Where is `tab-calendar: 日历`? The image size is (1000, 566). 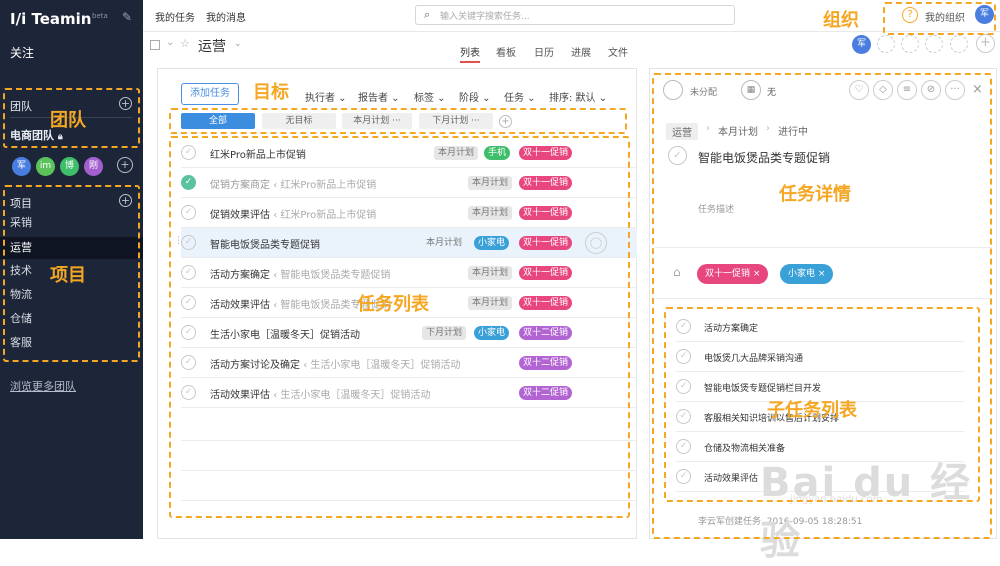
tab-calendar: 日历 is located at coordinates (544, 51).